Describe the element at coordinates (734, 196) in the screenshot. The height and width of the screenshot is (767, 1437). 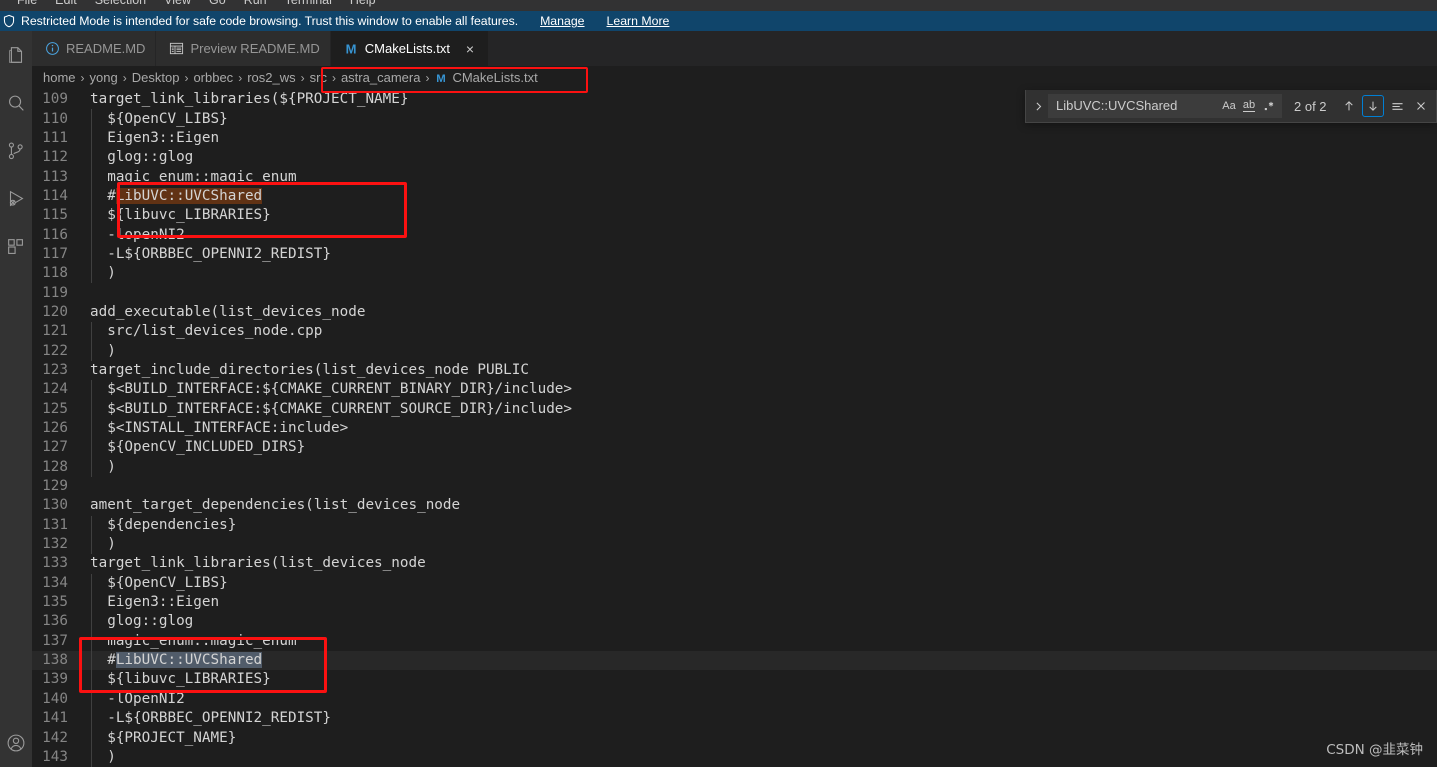
I see `code-line: 114 #LibUVC::UVCShared` at that location.